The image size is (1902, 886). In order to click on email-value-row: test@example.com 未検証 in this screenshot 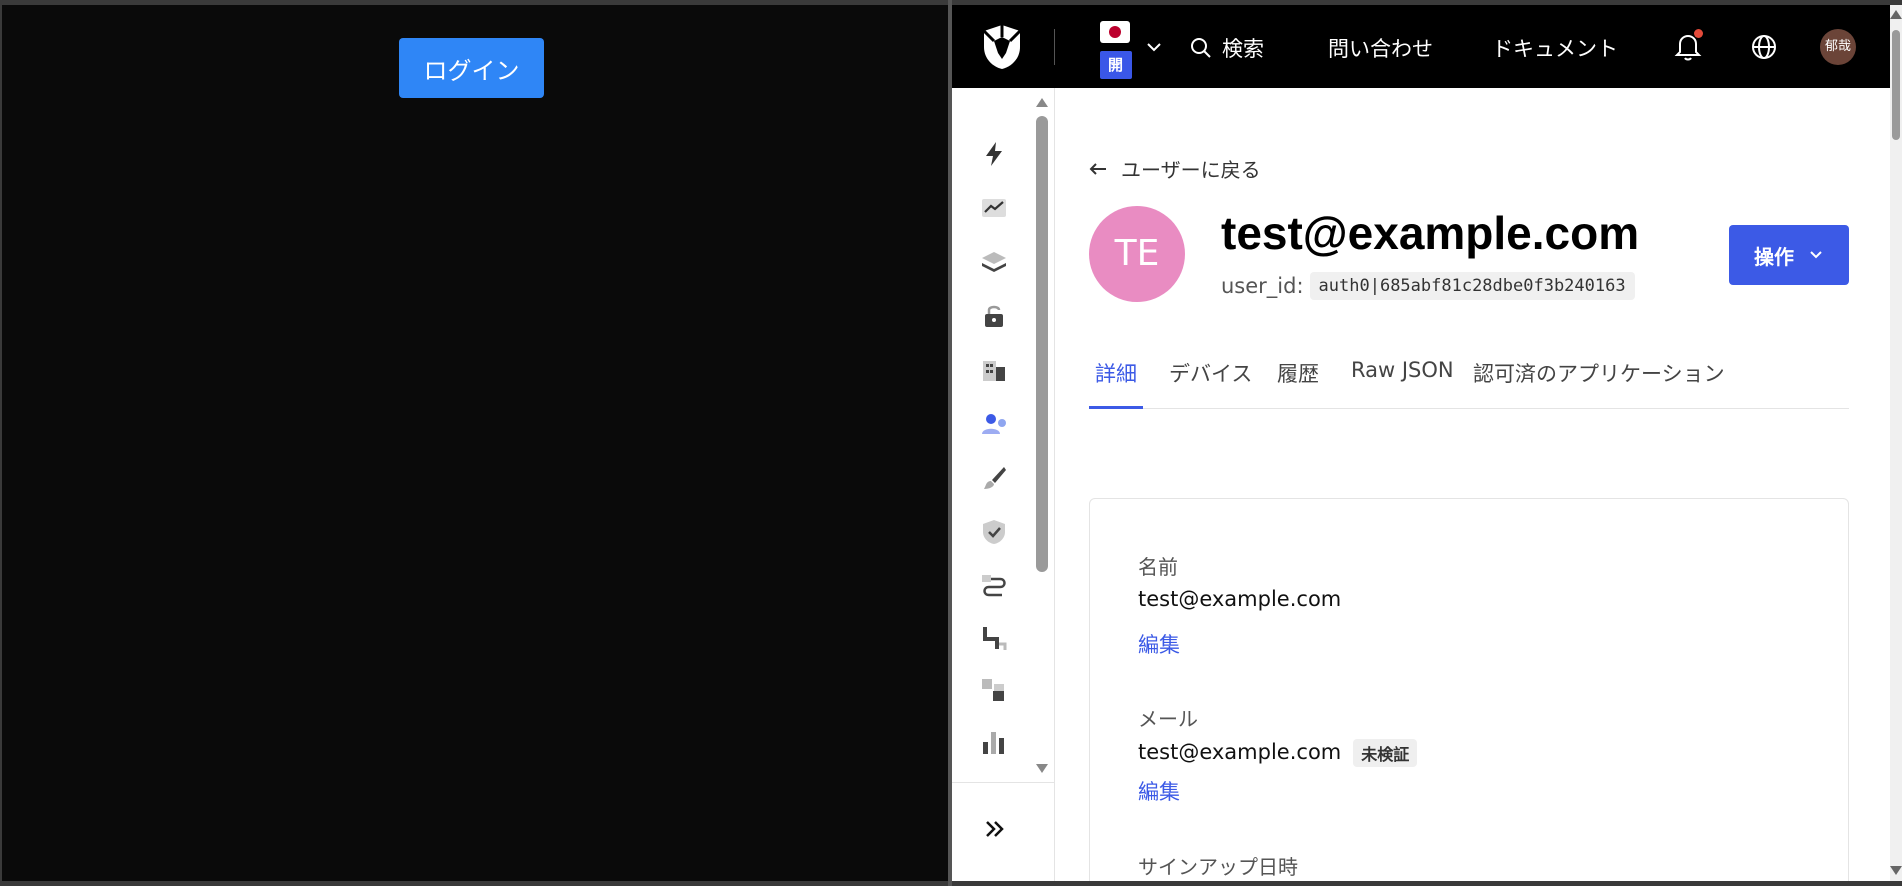, I will do `click(1278, 753)`.